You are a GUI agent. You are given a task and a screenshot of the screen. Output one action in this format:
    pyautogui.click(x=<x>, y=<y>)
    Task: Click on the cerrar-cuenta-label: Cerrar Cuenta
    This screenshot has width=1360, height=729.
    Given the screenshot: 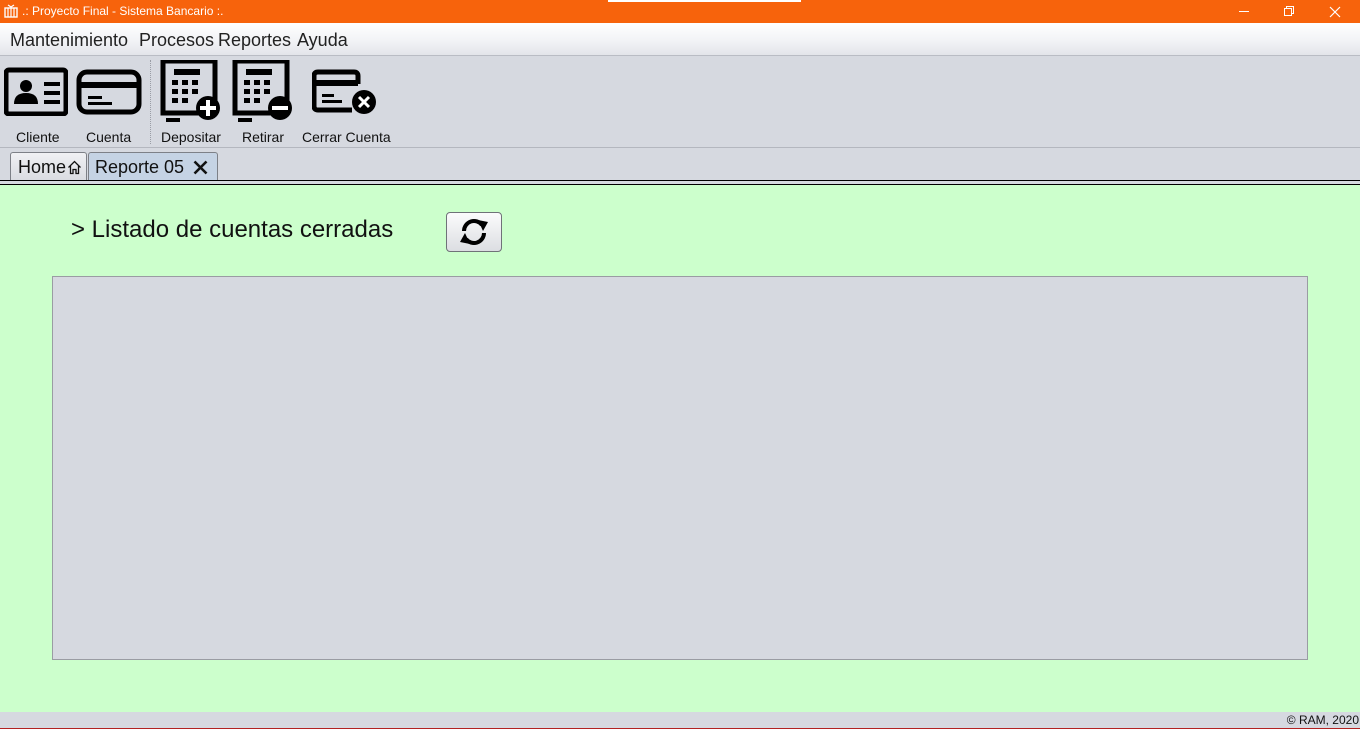 What is the action you would take?
    pyautogui.click(x=346, y=137)
    